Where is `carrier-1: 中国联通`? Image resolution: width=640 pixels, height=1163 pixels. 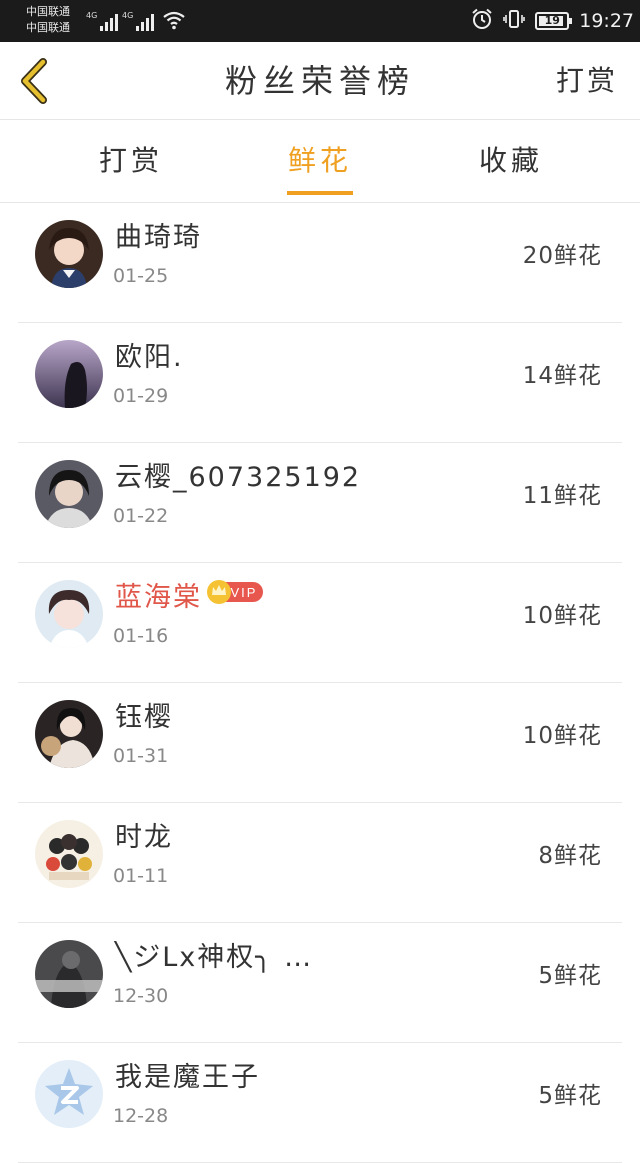 carrier-1: 中国联通 is located at coordinates (48, 11).